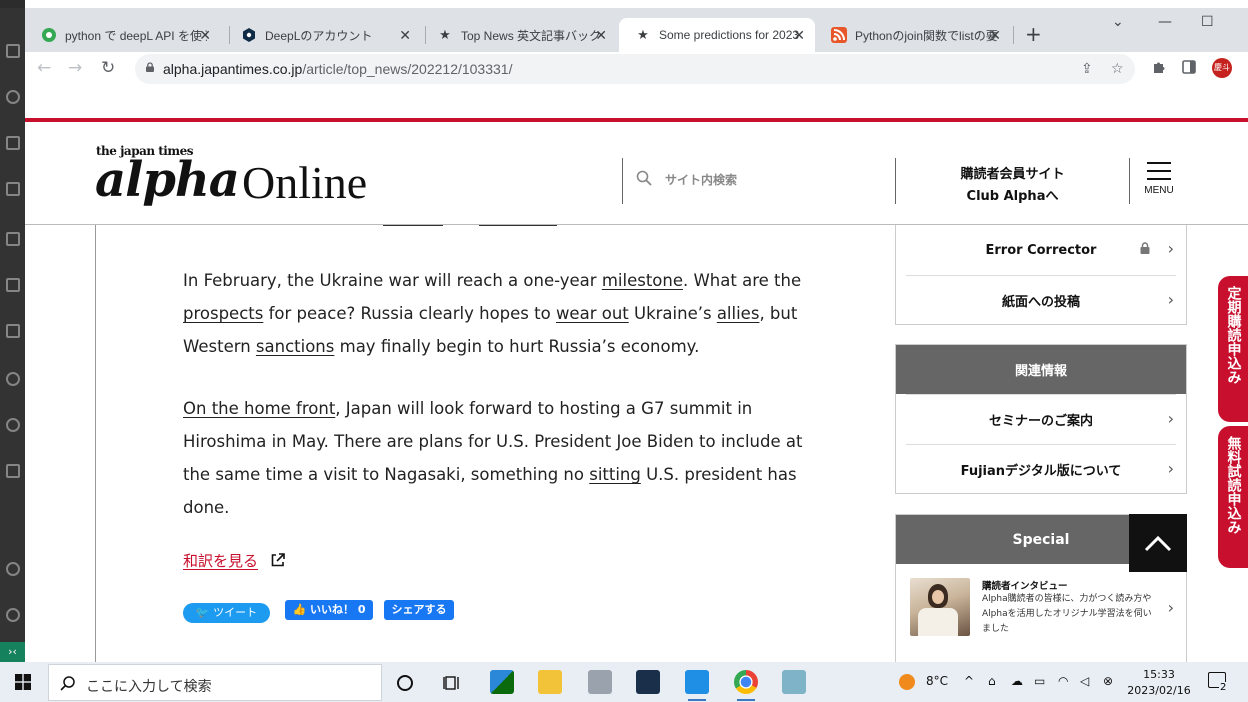  Describe the element at coordinates (13, 143) in the screenshot. I see `source-control-icon` at that location.